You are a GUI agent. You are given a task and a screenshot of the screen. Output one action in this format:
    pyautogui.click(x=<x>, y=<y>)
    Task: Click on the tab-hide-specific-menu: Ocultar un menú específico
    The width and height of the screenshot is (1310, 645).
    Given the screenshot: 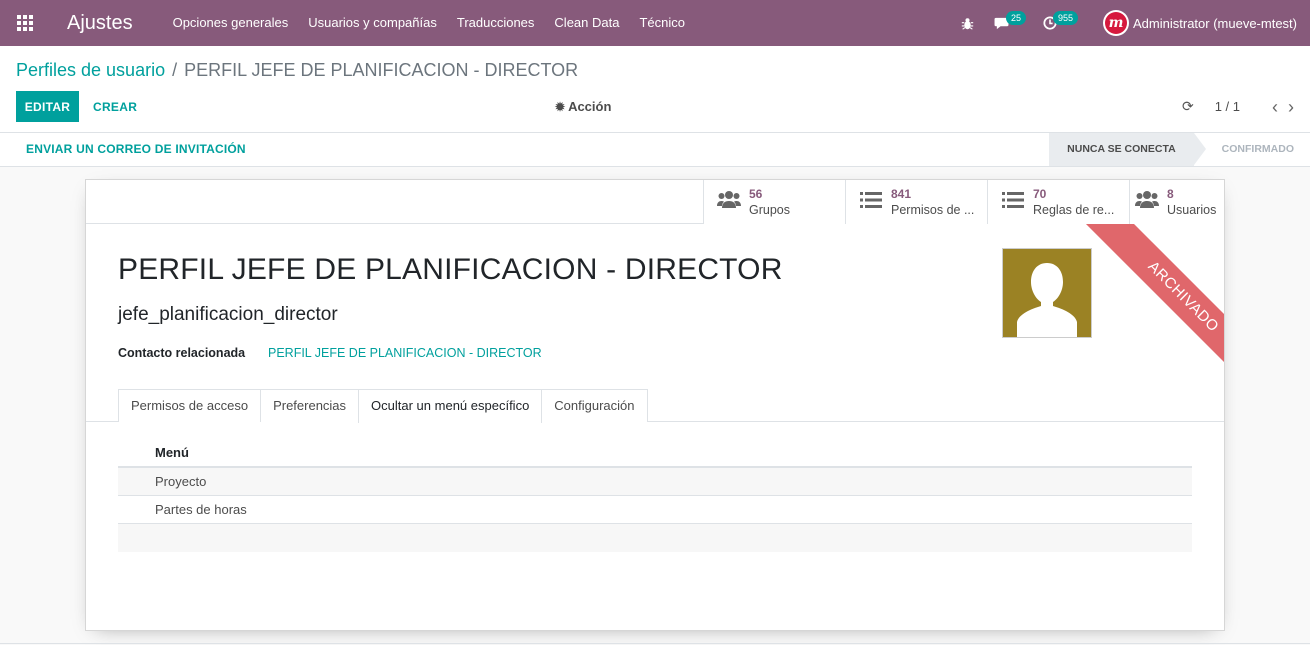 What is the action you would take?
    pyautogui.click(x=450, y=406)
    